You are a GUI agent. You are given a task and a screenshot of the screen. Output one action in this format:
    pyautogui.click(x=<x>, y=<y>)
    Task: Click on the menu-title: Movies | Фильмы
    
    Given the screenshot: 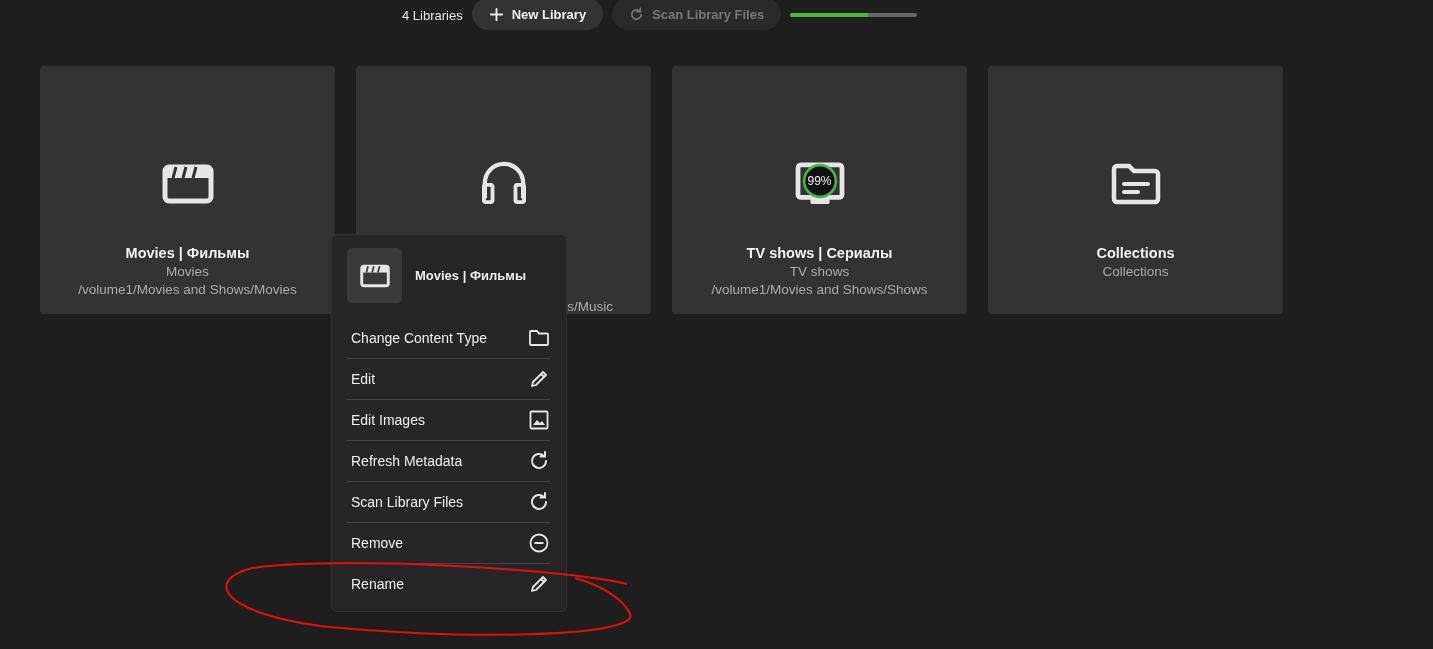 What is the action you would take?
    pyautogui.click(x=470, y=275)
    